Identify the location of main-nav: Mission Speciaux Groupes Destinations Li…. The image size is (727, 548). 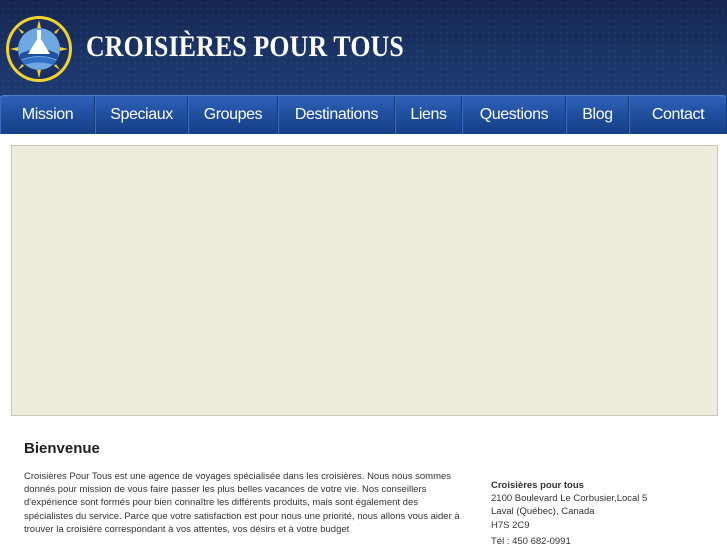
(363, 114).